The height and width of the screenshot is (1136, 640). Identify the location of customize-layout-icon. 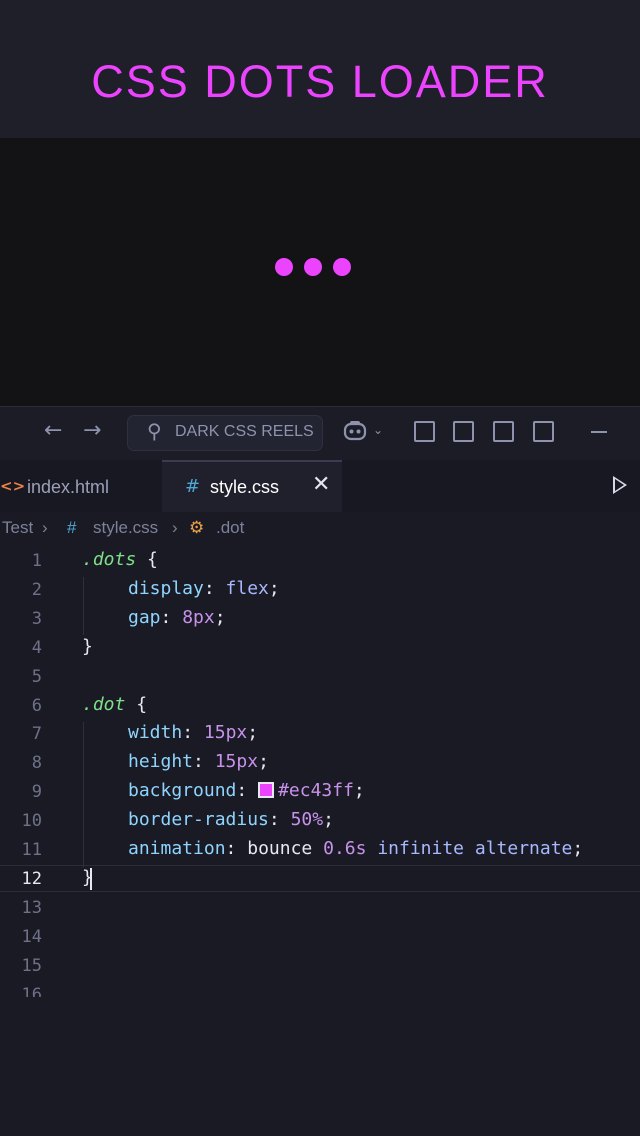
(424, 431).